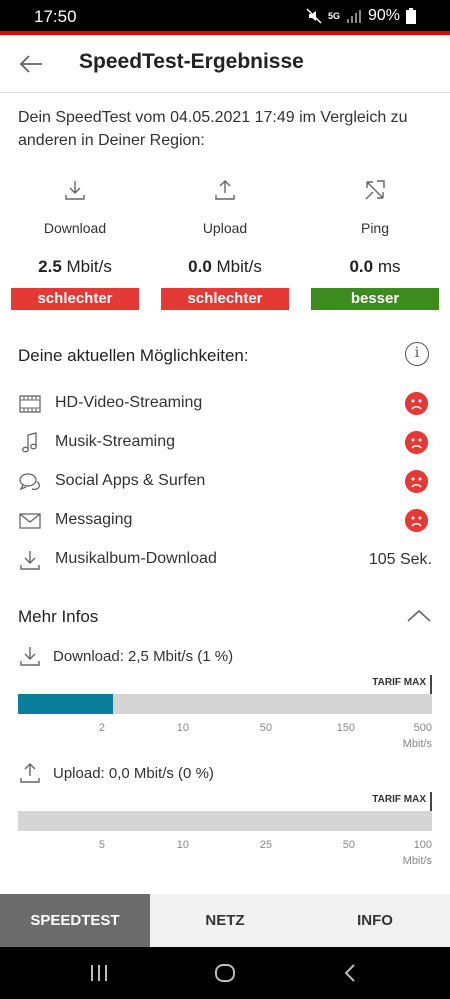  I want to click on envelope-icon, so click(30, 521).